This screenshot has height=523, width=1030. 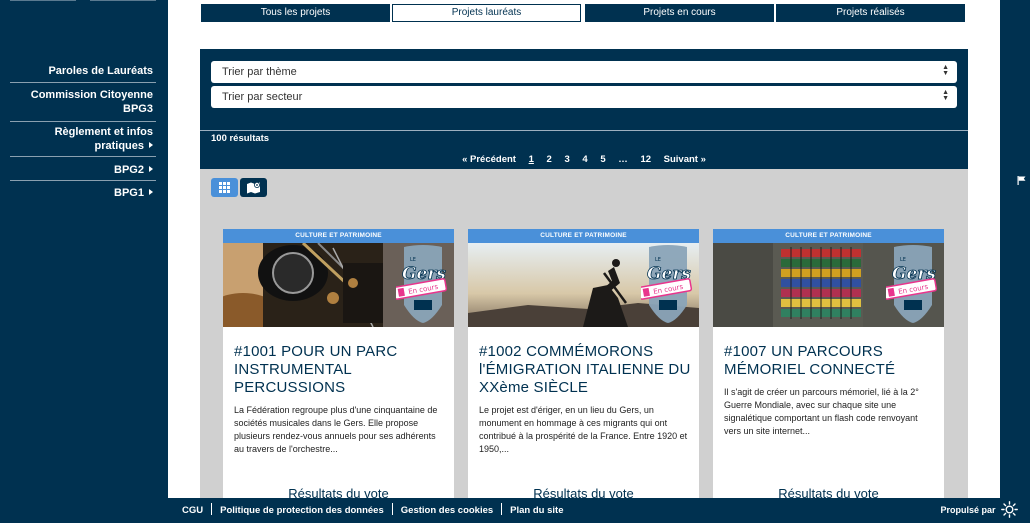 I want to click on theme-select: Trier par thème ▲ ▼, so click(x=584, y=72).